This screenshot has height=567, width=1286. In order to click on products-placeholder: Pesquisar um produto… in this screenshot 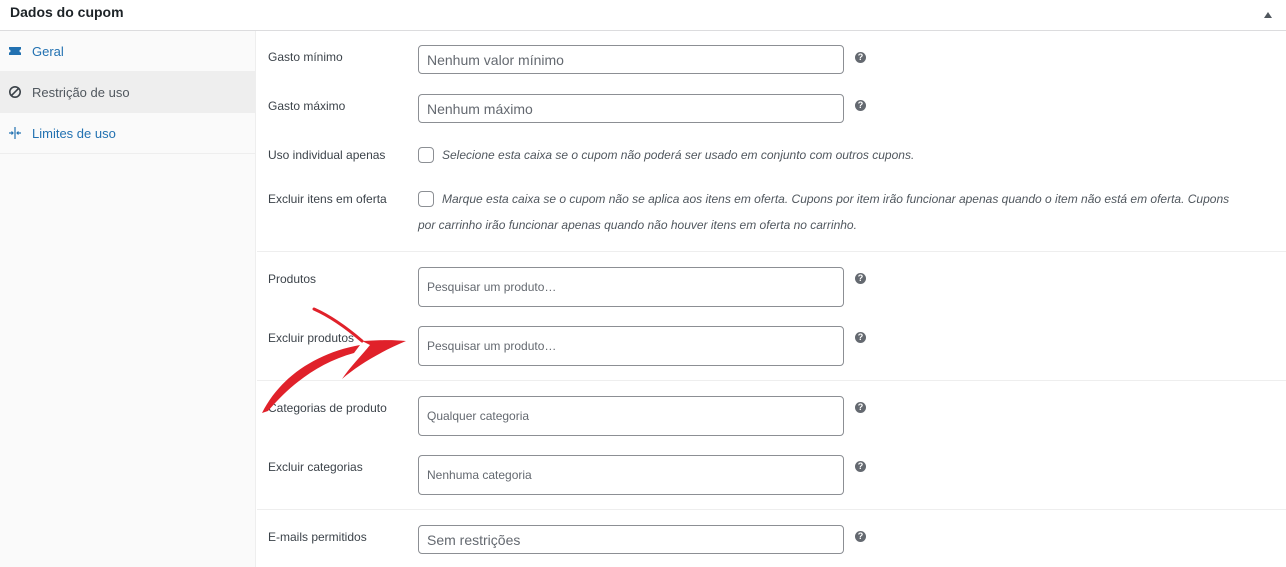, I will do `click(492, 287)`.